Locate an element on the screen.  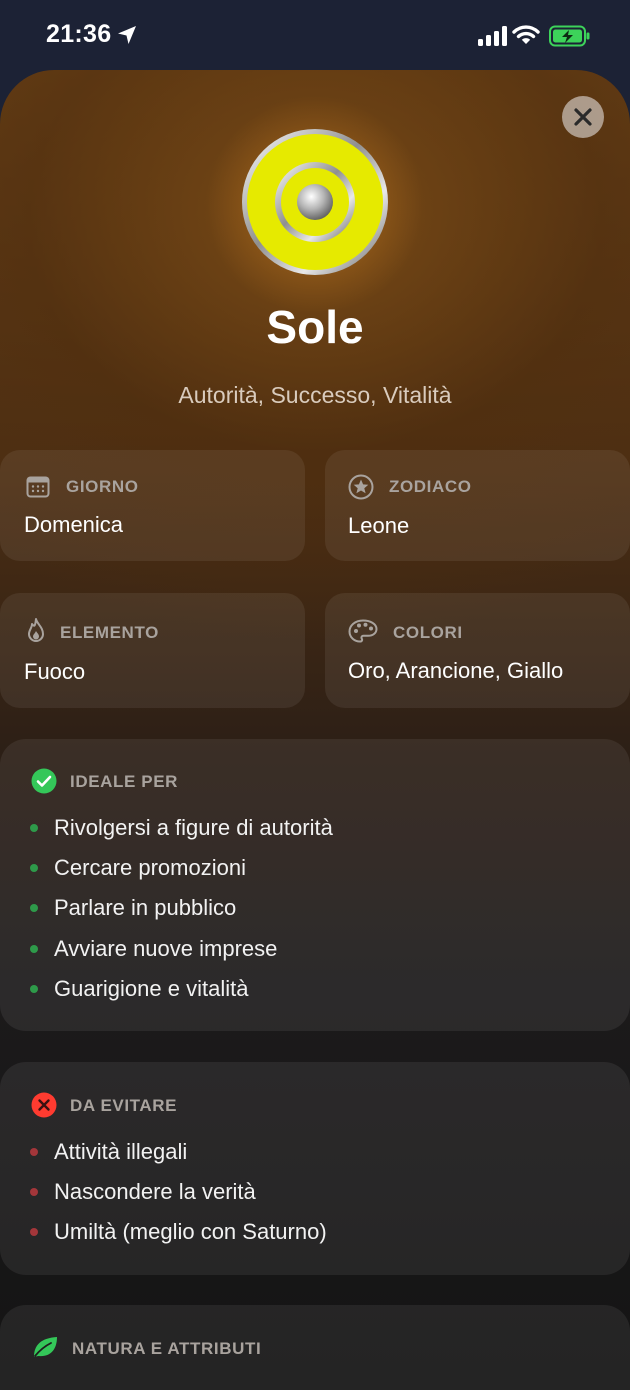
card-elemento-value: Fuoco is located at coordinates (55, 671).